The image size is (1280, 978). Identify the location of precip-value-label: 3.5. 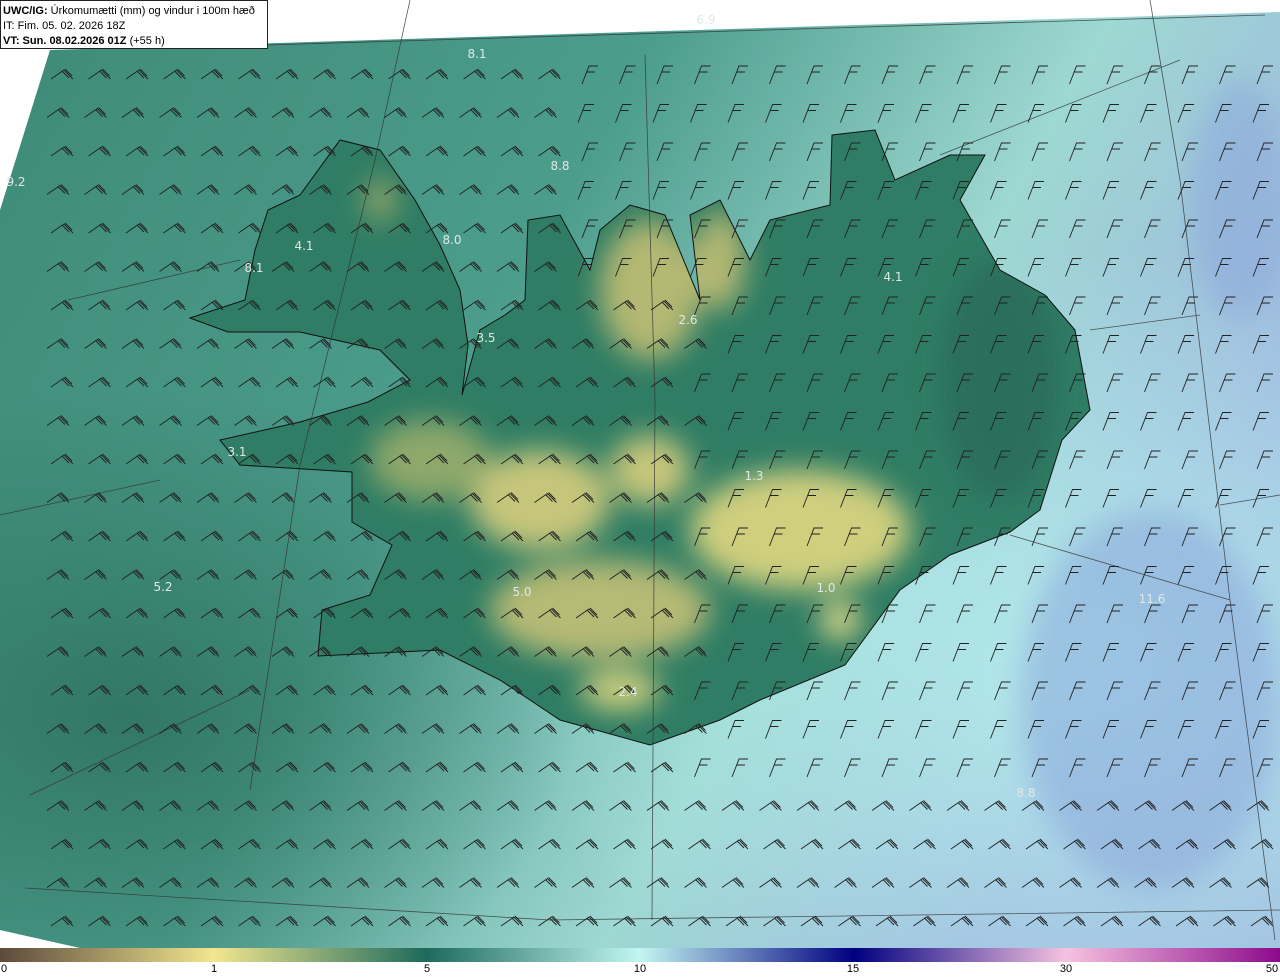
(485, 338).